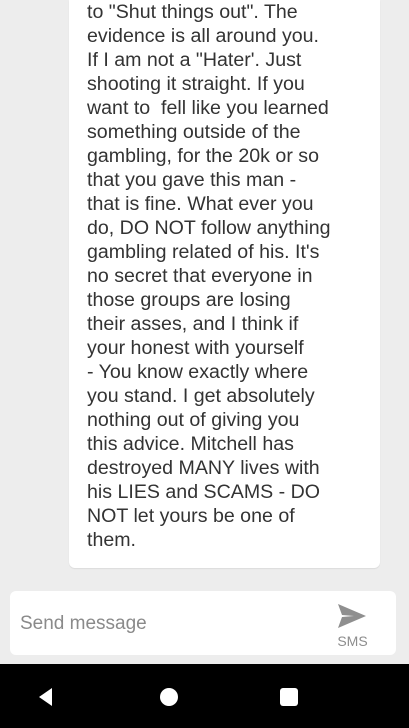 This screenshot has height=728, width=409. What do you see at coordinates (203, 36) in the screenshot?
I see `message-line: evidence is all around you.` at bounding box center [203, 36].